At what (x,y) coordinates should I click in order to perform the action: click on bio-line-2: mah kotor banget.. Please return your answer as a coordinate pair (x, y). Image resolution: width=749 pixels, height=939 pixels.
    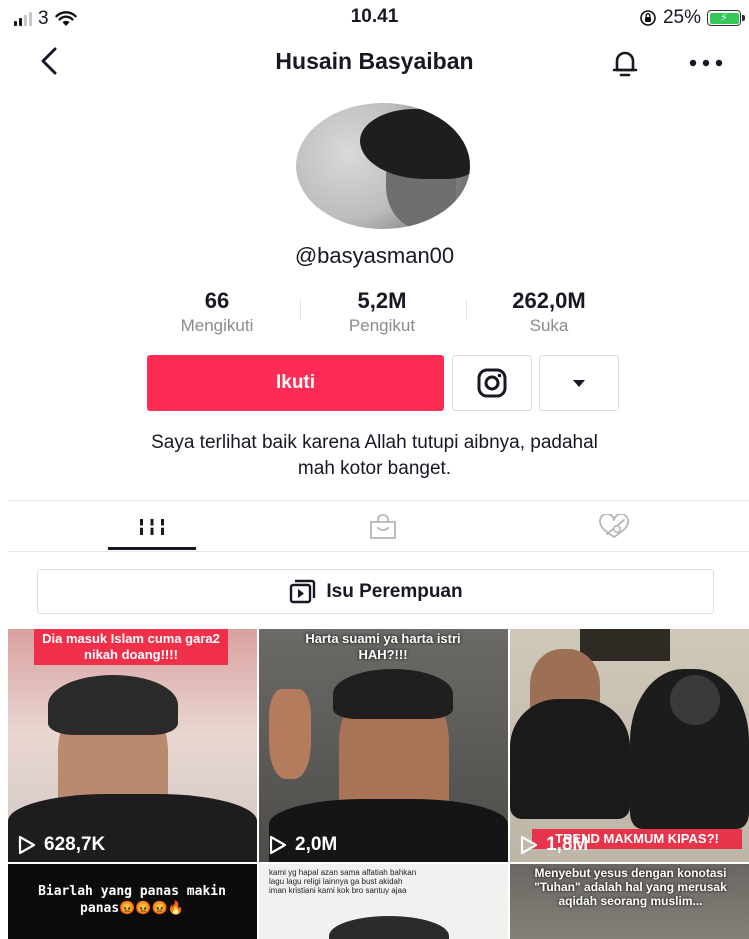
    Looking at the image, I should click on (374, 468).